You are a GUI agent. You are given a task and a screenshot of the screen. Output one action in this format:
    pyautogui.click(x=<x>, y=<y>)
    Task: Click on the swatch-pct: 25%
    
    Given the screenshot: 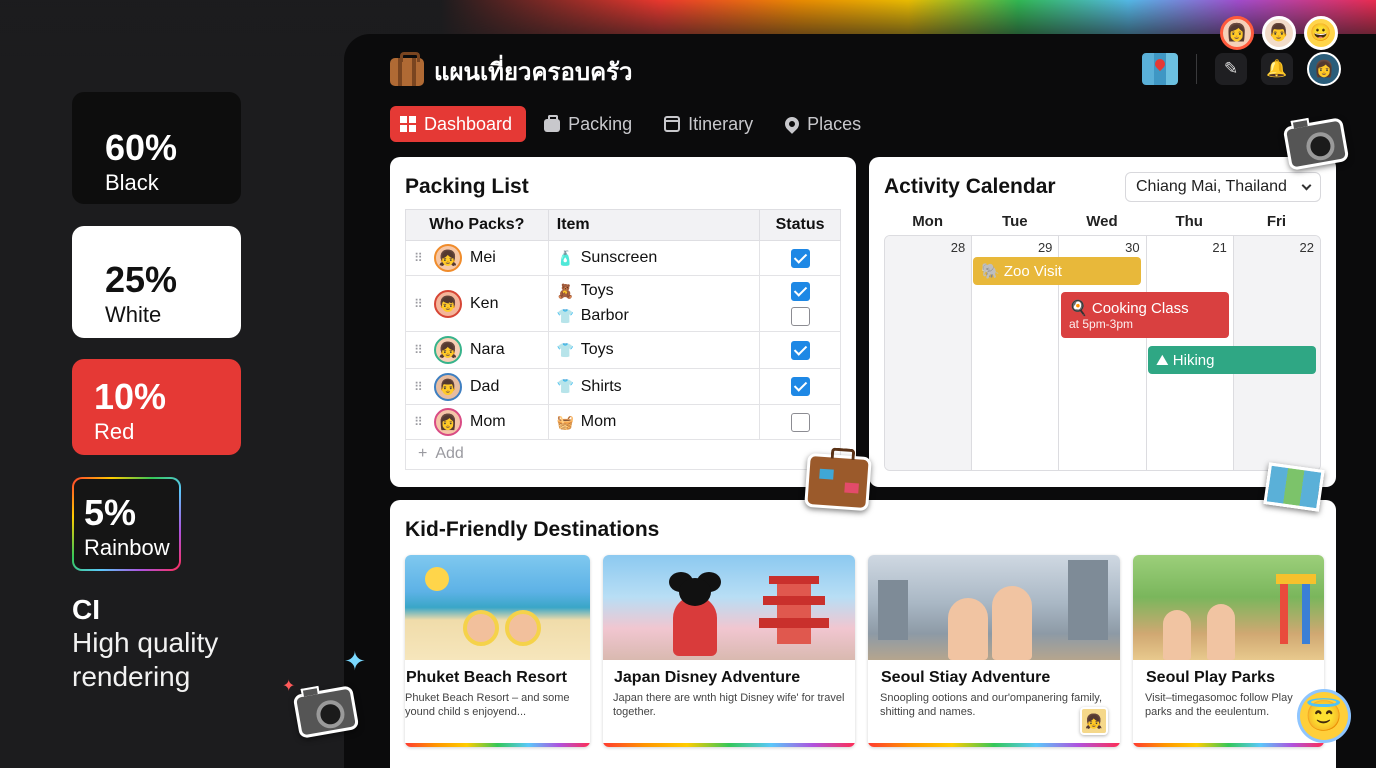 What is the action you would take?
    pyautogui.click(x=141, y=279)
    